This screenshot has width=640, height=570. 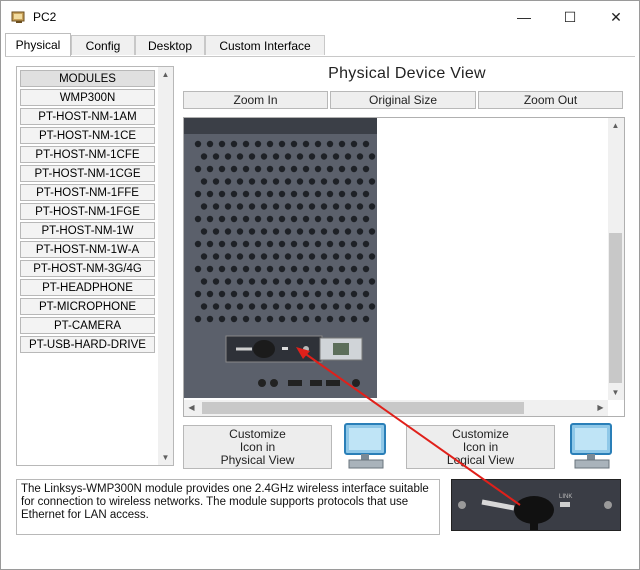 What do you see at coordinates (87, 135) in the screenshot?
I see `module-item: PT-HOST-NM-1CE` at bounding box center [87, 135].